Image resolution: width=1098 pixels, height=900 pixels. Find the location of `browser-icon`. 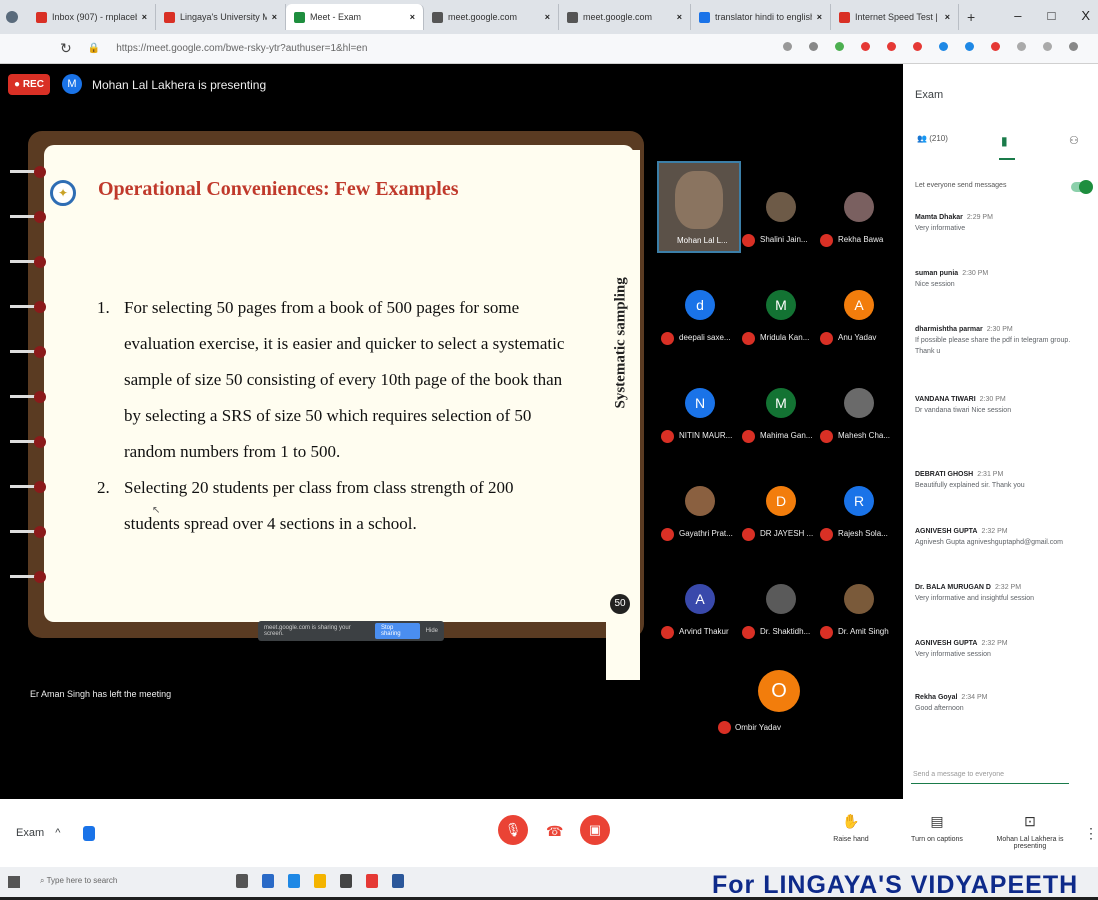

browser-icon is located at coordinates (12, 17).